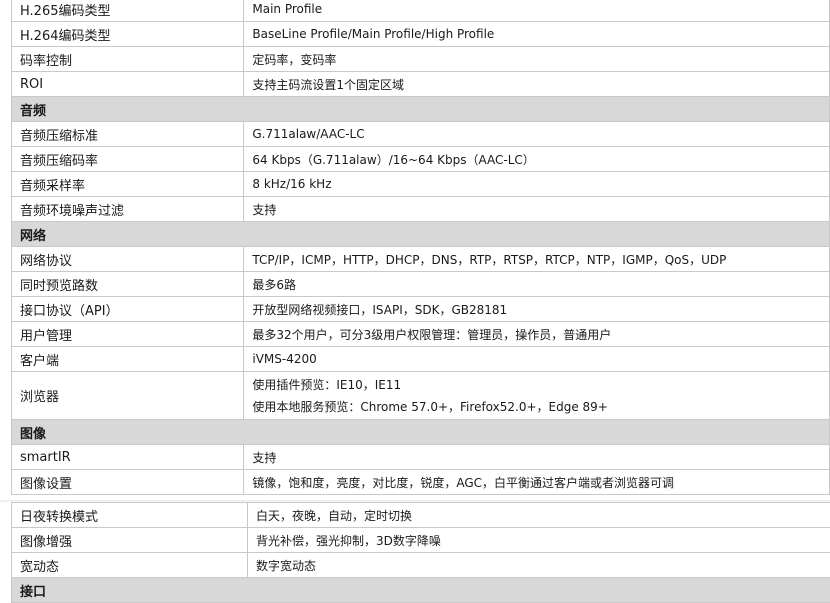 Image resolution: width=830 pixels, height=603 pixels. I want to click on spec-row: 图像增强背光补偿，强光抑制，3D数字降噪, so click(421, 540).